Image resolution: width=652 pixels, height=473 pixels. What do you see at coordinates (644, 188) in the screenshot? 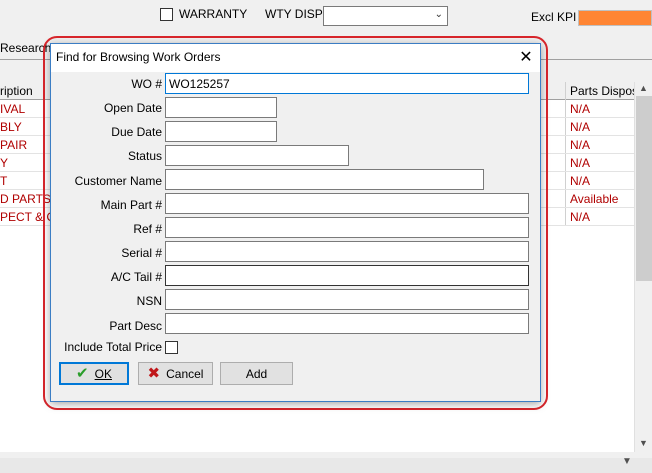
I see `scrollbar-thumb` at bounding box center [644, 188].